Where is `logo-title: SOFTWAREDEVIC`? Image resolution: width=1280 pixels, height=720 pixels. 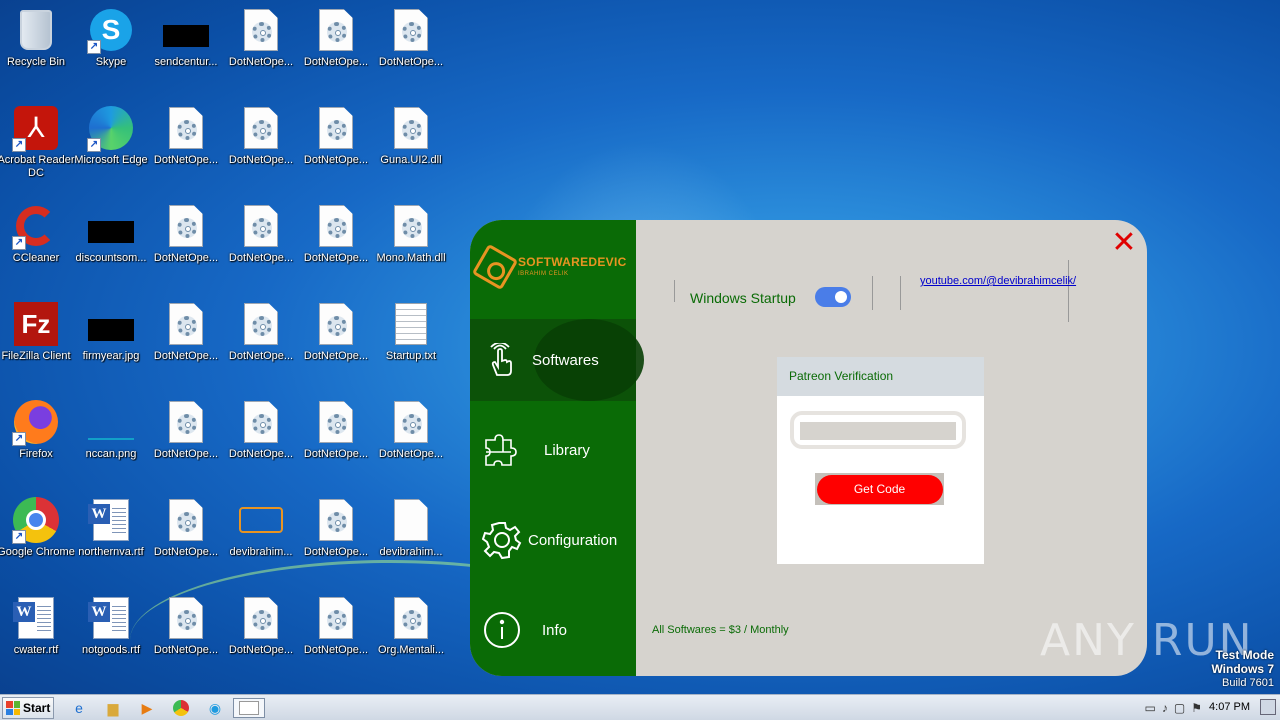 logo-title: SOFTWAREDEVIC is located at coordinates (572, 262).